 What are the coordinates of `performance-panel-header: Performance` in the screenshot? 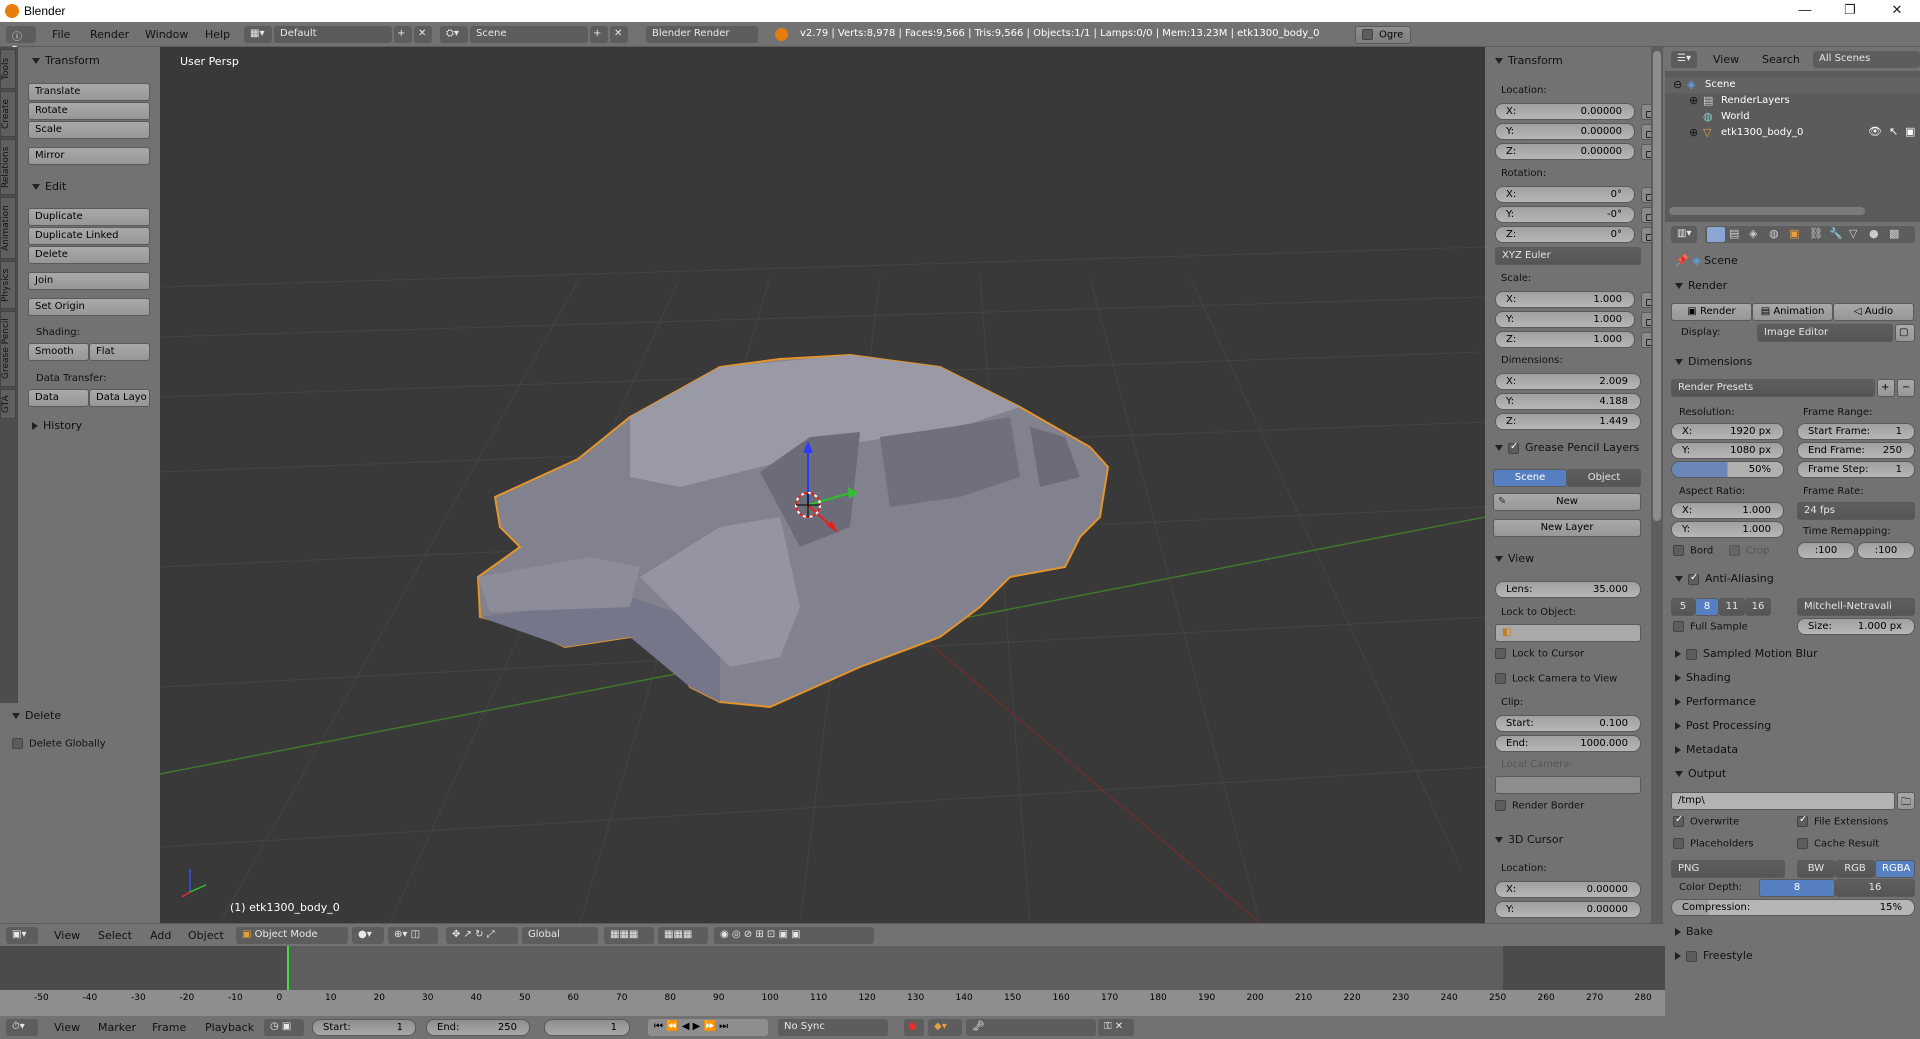 It's located at (1715, 701).